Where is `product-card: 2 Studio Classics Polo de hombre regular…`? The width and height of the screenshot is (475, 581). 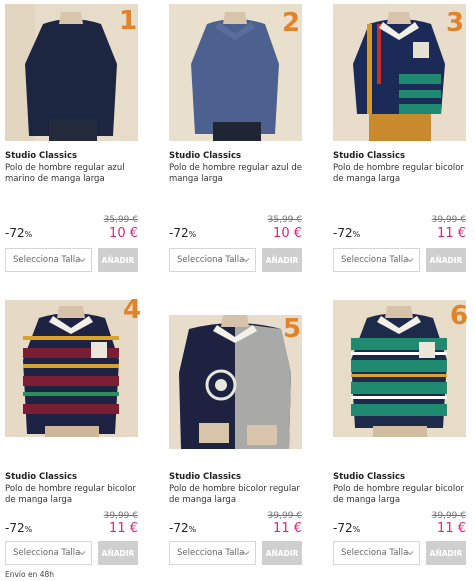
product-card: 2 Studio Classics Polo de hombre regular… is located at coordinates (239, 139).